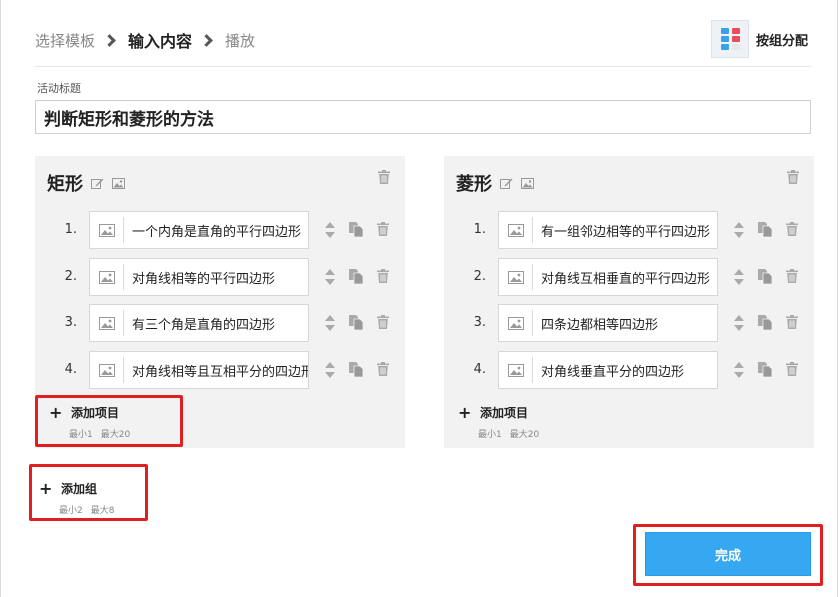  What do you see at coordinates (474, 183) in the screenshot?
I see `group-name: 菱形` at bounding box center [474, 183].